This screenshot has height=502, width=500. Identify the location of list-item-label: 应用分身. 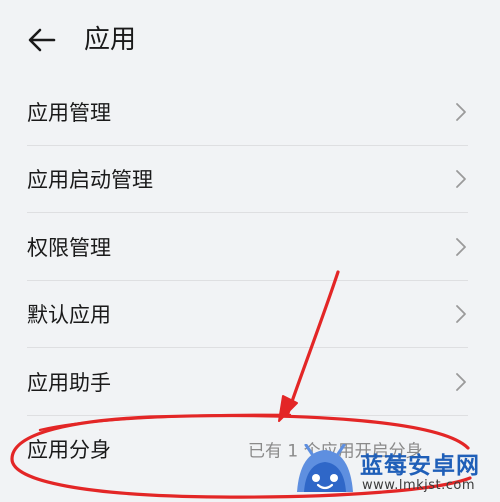
(69, 450).